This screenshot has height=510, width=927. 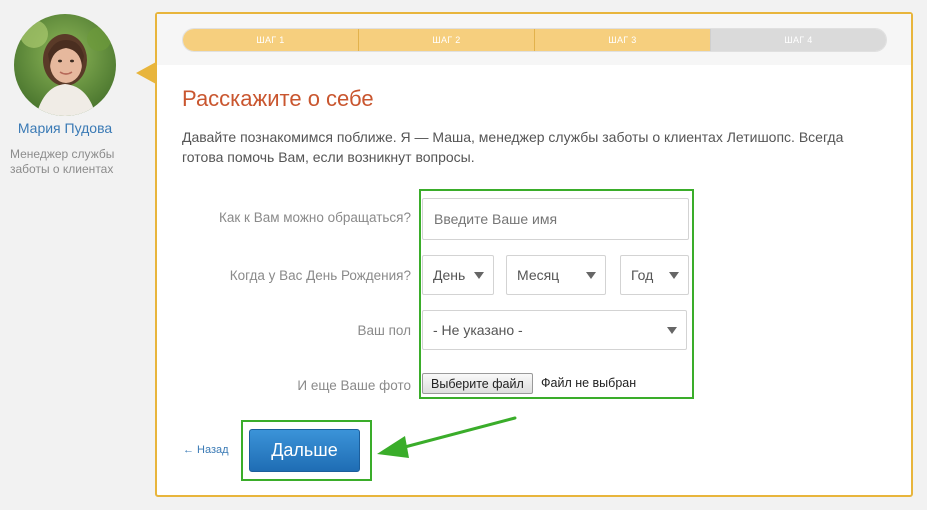 I want to click on year-select: Год, so click(x=654, y=275).